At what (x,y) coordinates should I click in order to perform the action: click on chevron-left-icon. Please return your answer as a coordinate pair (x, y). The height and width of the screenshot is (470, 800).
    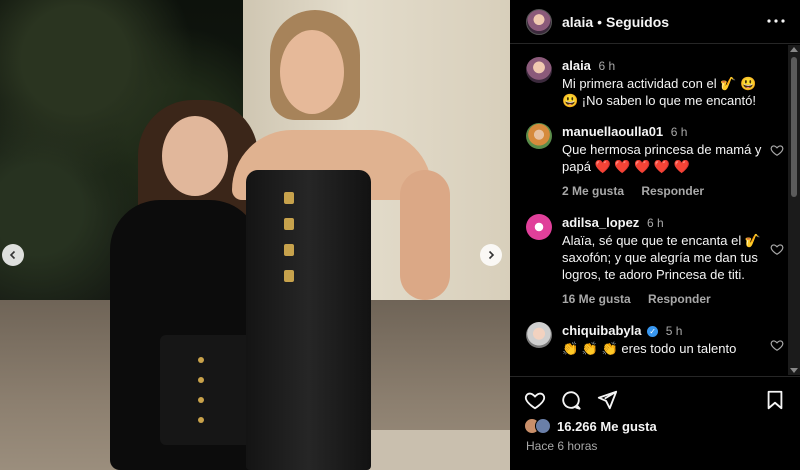
    Looking at the image, I should click on (12, 255).